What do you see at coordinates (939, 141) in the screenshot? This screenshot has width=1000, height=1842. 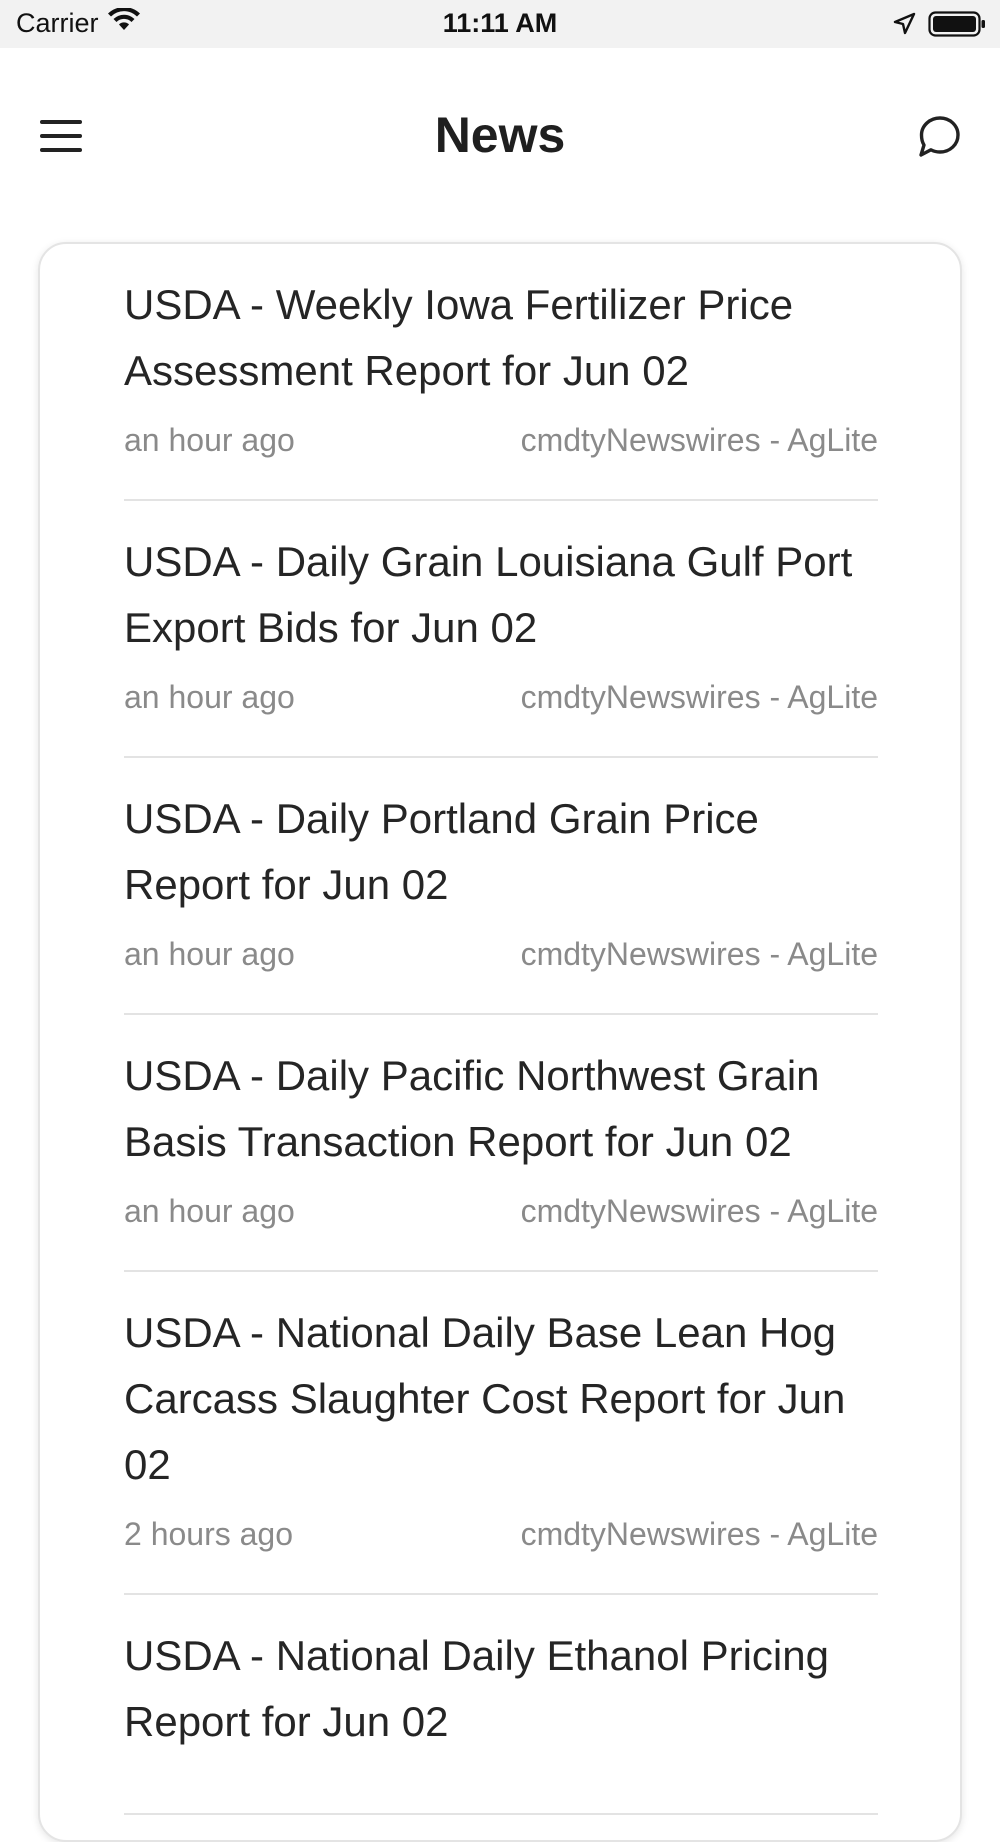 I see `chat-bubble-icon` at bounding box center [939, 141].